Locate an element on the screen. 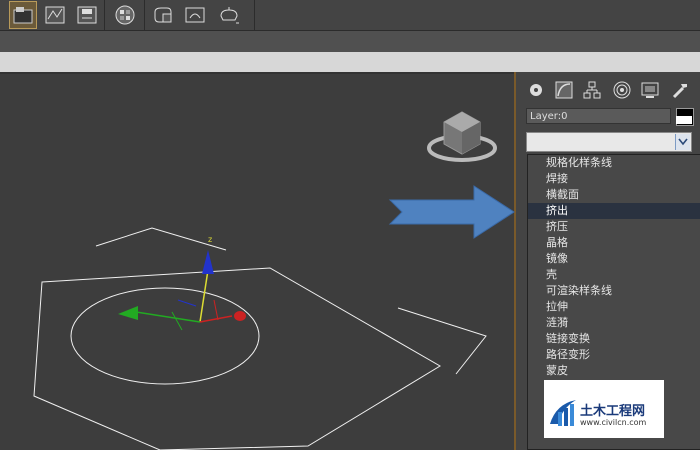 Image resolution: width=700 pixels, height=450 pixels. list-item: 横截面 is located at coordinates (614, 195).